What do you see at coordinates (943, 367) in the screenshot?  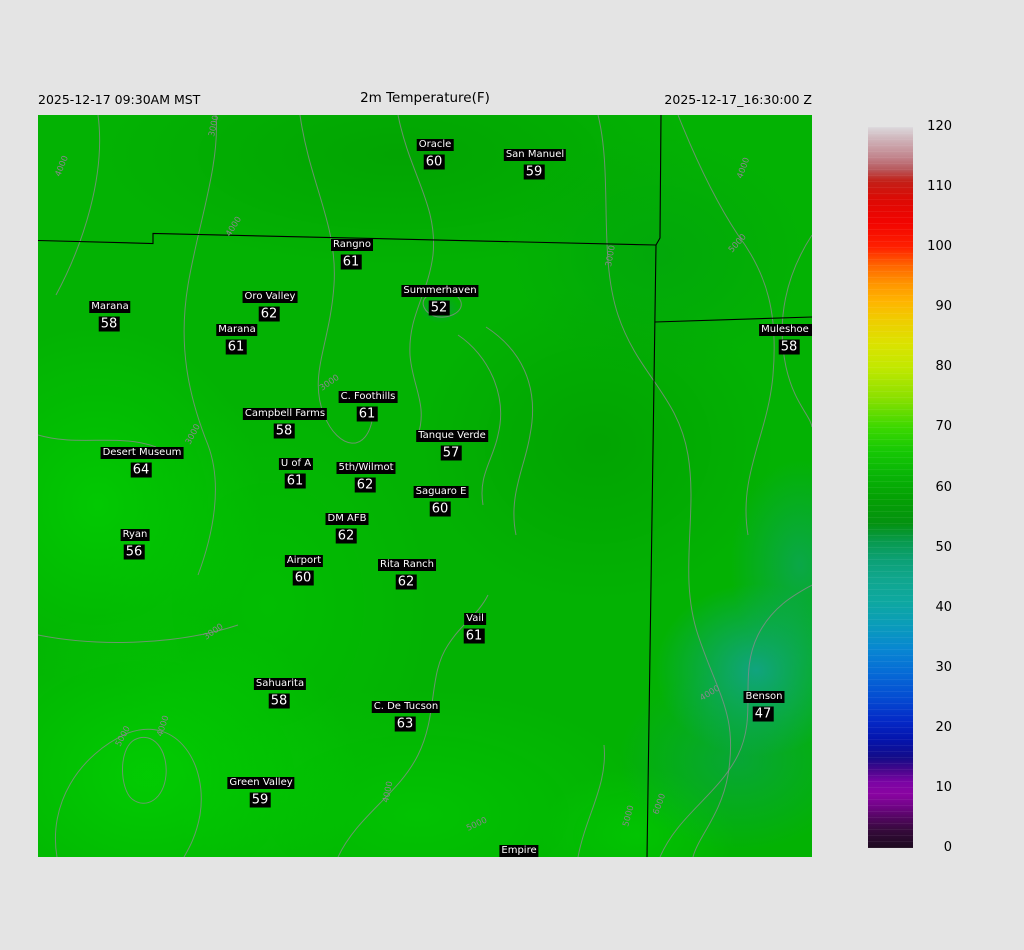 I see `colorbar-tick-label: 80` at bounding box center [943, 367].